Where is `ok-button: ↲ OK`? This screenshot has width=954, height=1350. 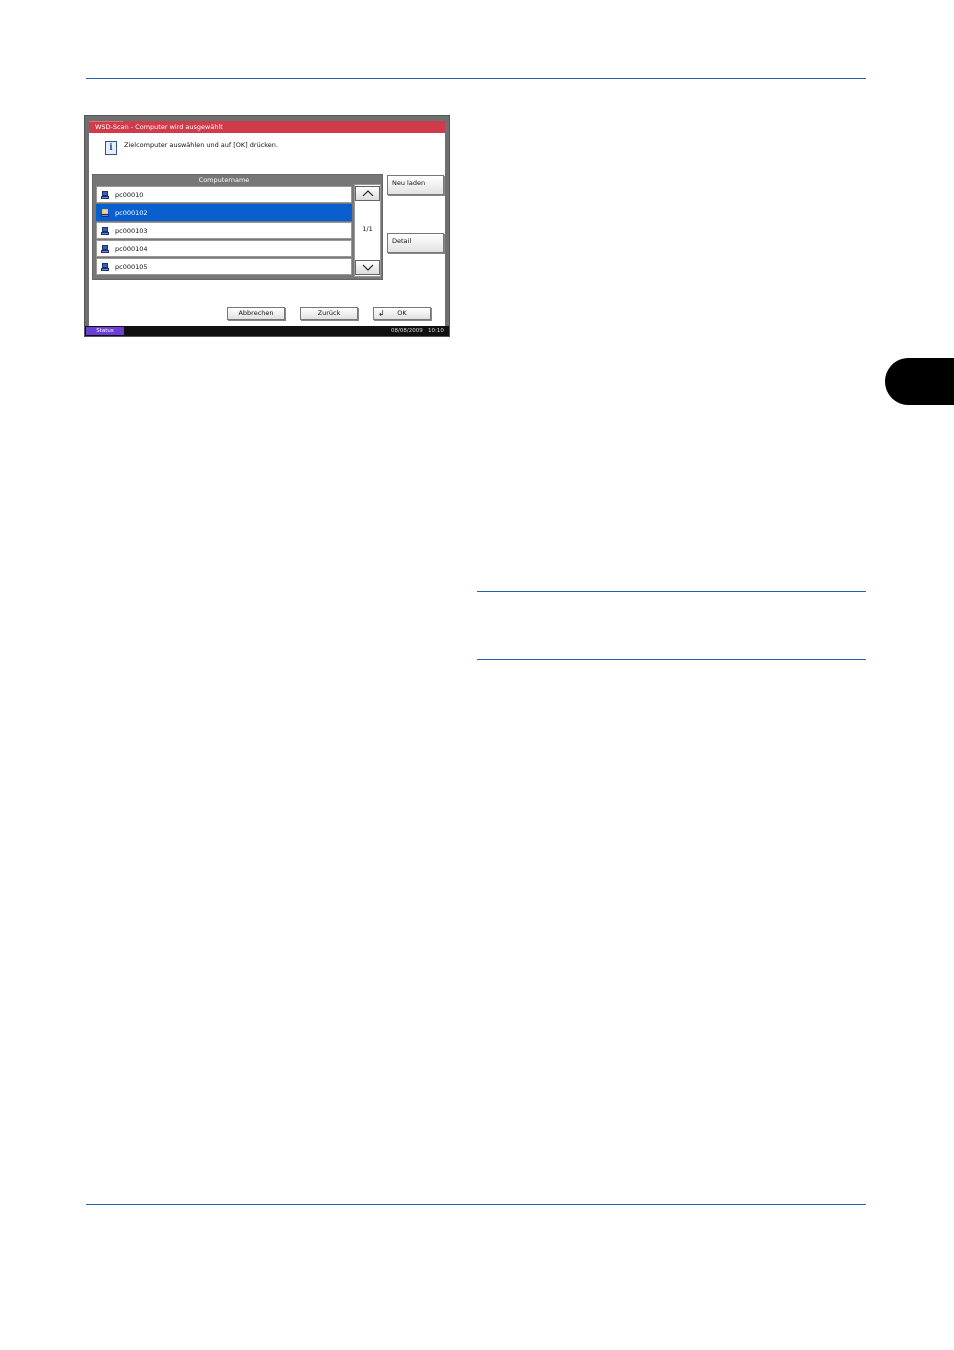 ok-button: ↲ OK is located at coordinates (402, 313).